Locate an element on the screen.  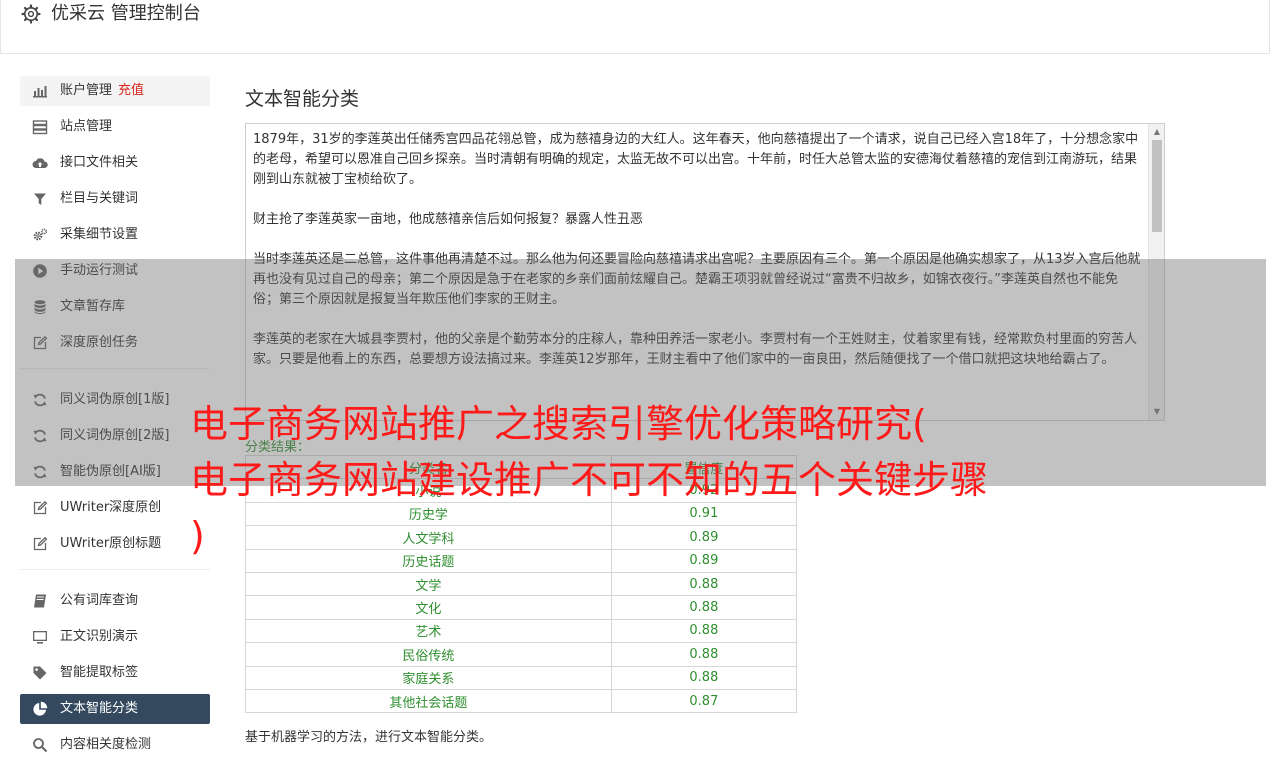
sidebar-item-text-classification: 文本智能分类 is located at coordinates (115, 709).